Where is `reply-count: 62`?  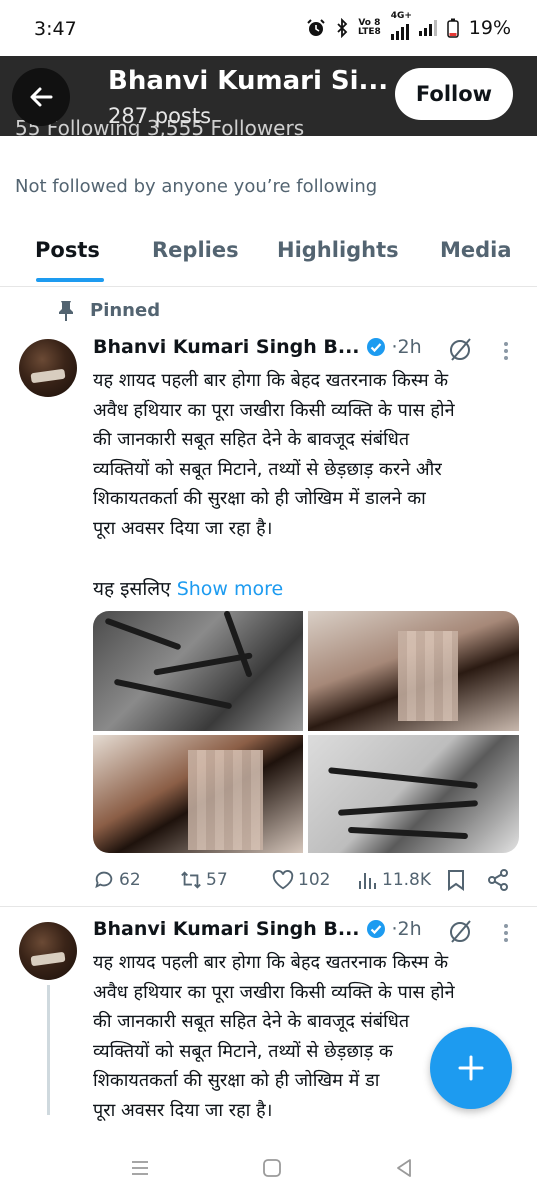
reply-count: 62 is located at coordinates (130, 880).